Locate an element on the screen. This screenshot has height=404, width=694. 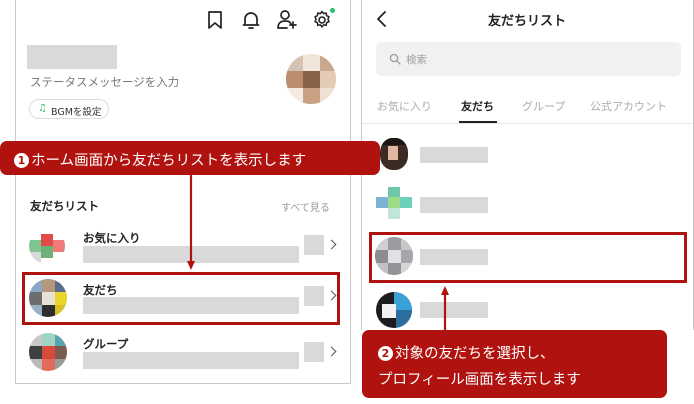
bookmark-icon is located at coordinates (215, 20).